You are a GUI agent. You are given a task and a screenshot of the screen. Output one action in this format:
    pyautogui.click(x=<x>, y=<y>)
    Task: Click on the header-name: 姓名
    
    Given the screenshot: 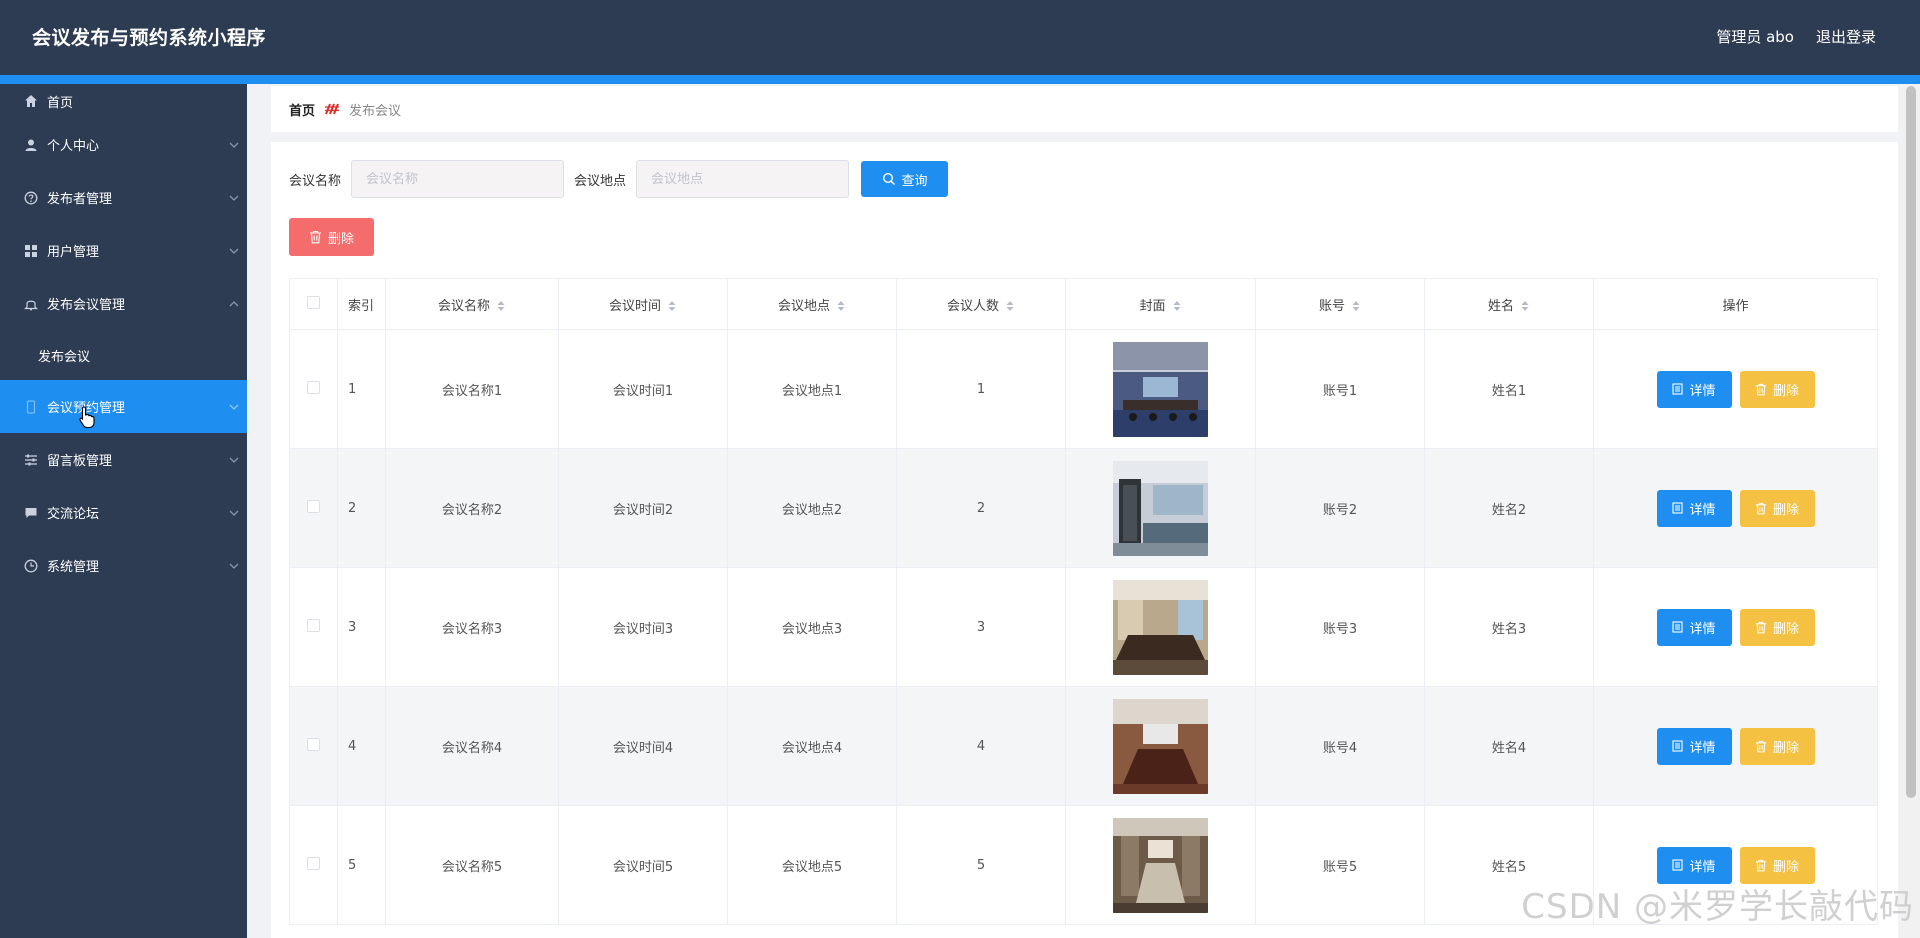 What is the action you would take?
    pyautogui.click(x=1509, y=304)
    